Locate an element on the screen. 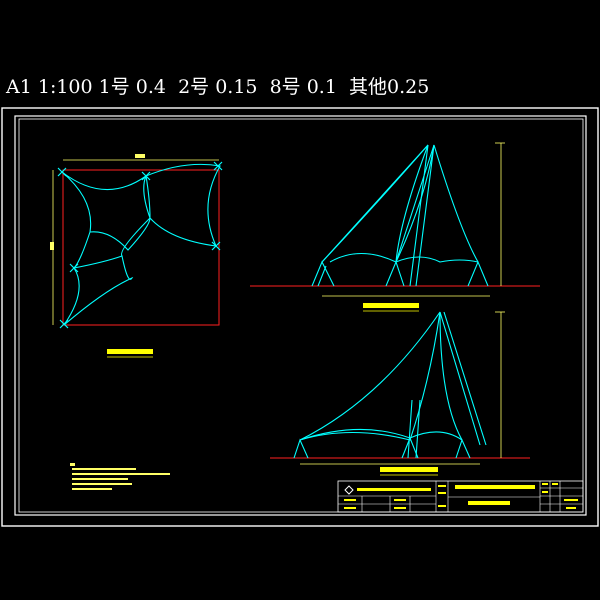  front-elevation is located at coordinates (395, 227).